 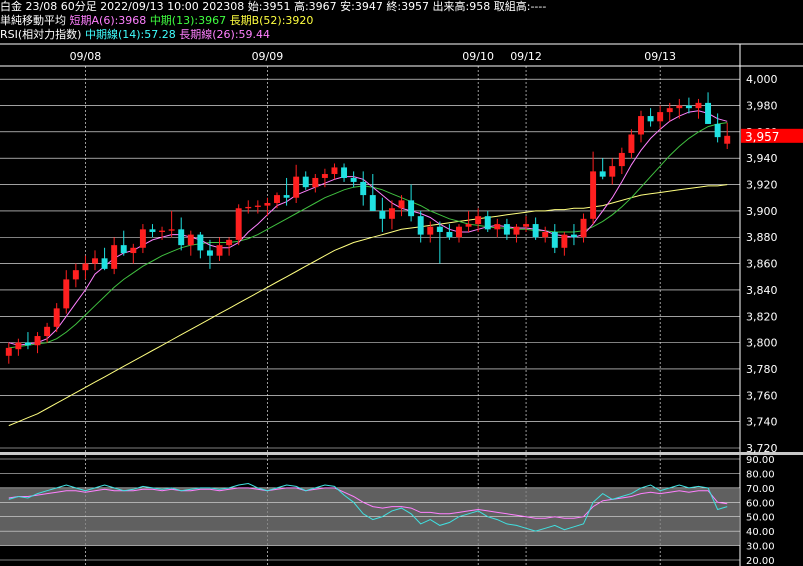 I want to click on price-tick-label: 3,920, so click(x=762, y=185).